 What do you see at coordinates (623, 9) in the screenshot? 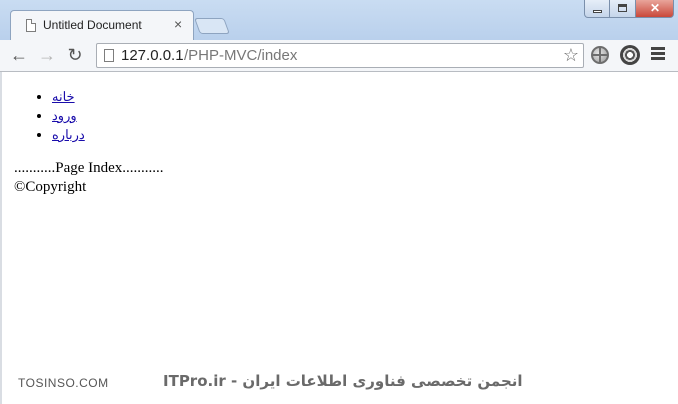
I see `maximize-button` at bounding box center [623, 9].